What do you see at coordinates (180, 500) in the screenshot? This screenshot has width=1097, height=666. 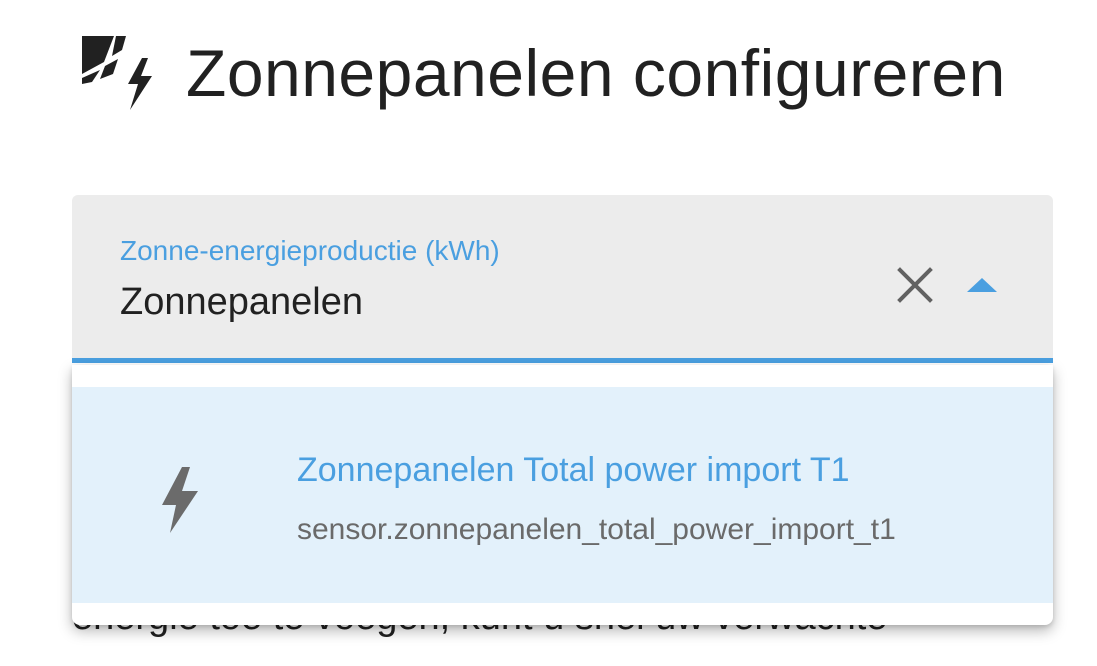 I see `flash-icon` at bounding box center [180, 500].